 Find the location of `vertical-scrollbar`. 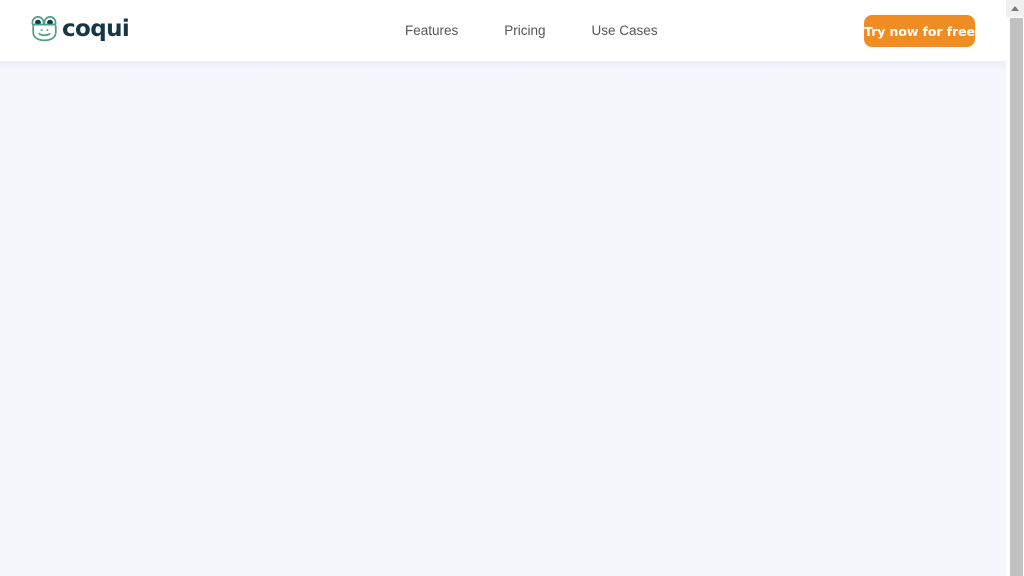

vertical-scrollbar is located at coordinates (1015, 288).